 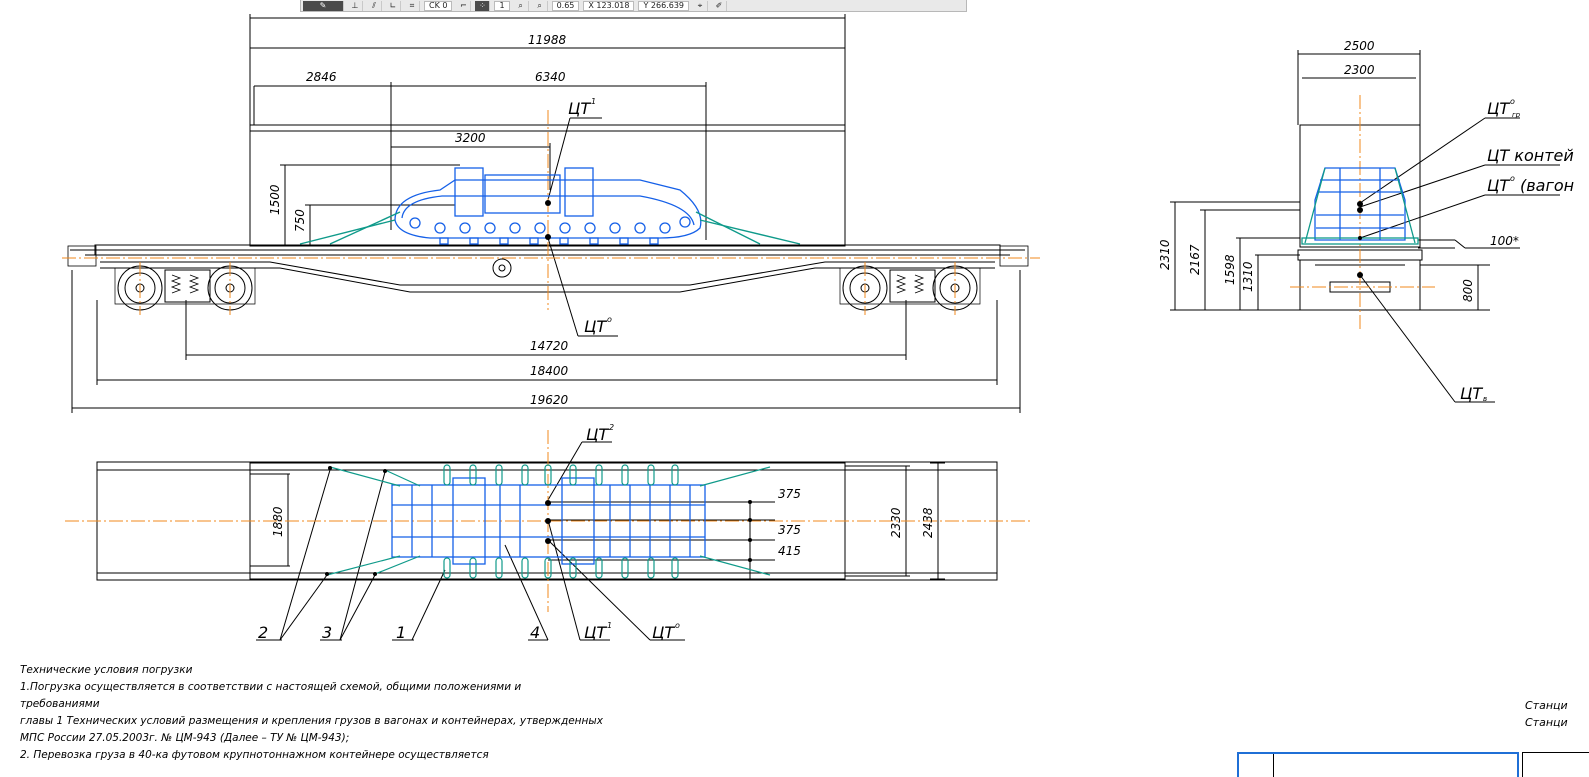 What do you see at coordinates (550, 77) in the screenshot?
I see `dim-6340: 6340` at bounding box center [550, 77].